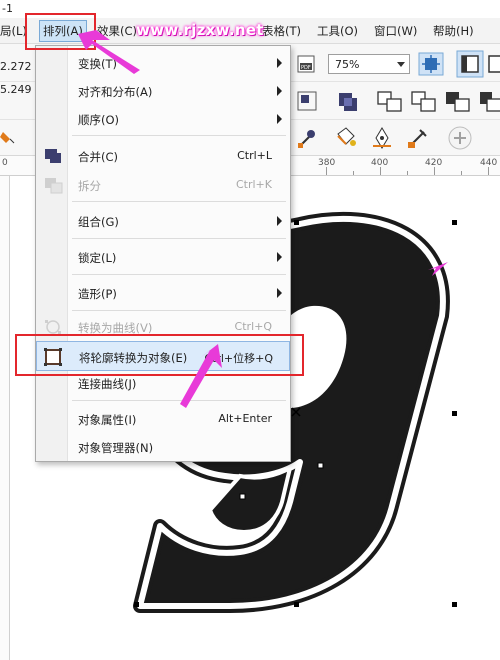  Describe the element at coordinates (201, 376) in the screenshot. I see `arrow-to-item-icon` at that location.